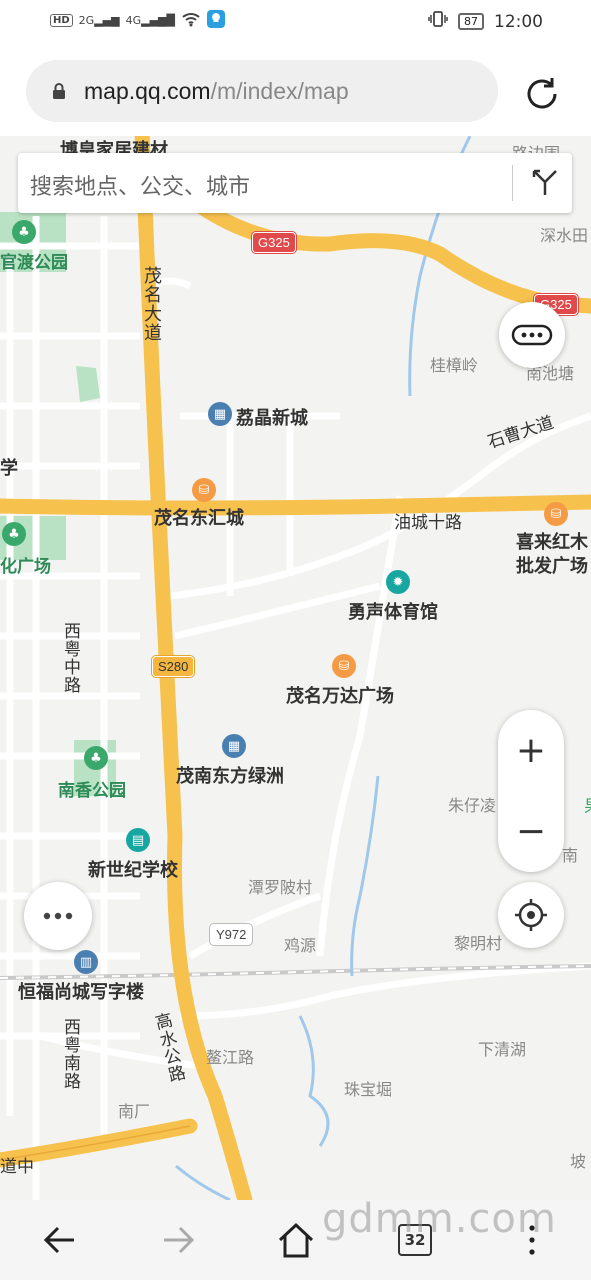 The height and width of the screenshot is (1280, 591). I want to click on watermark: gdmm.com, so click(439, 1219).